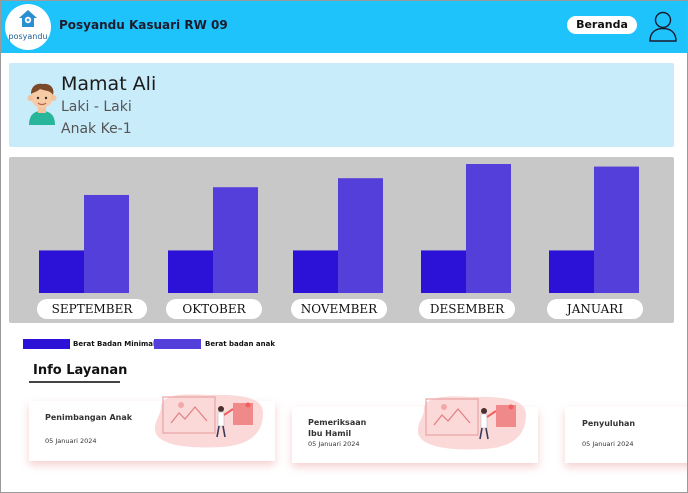  I want to click on service-title: Pemeriksaan Ibu Hamil, so click(337, 428).